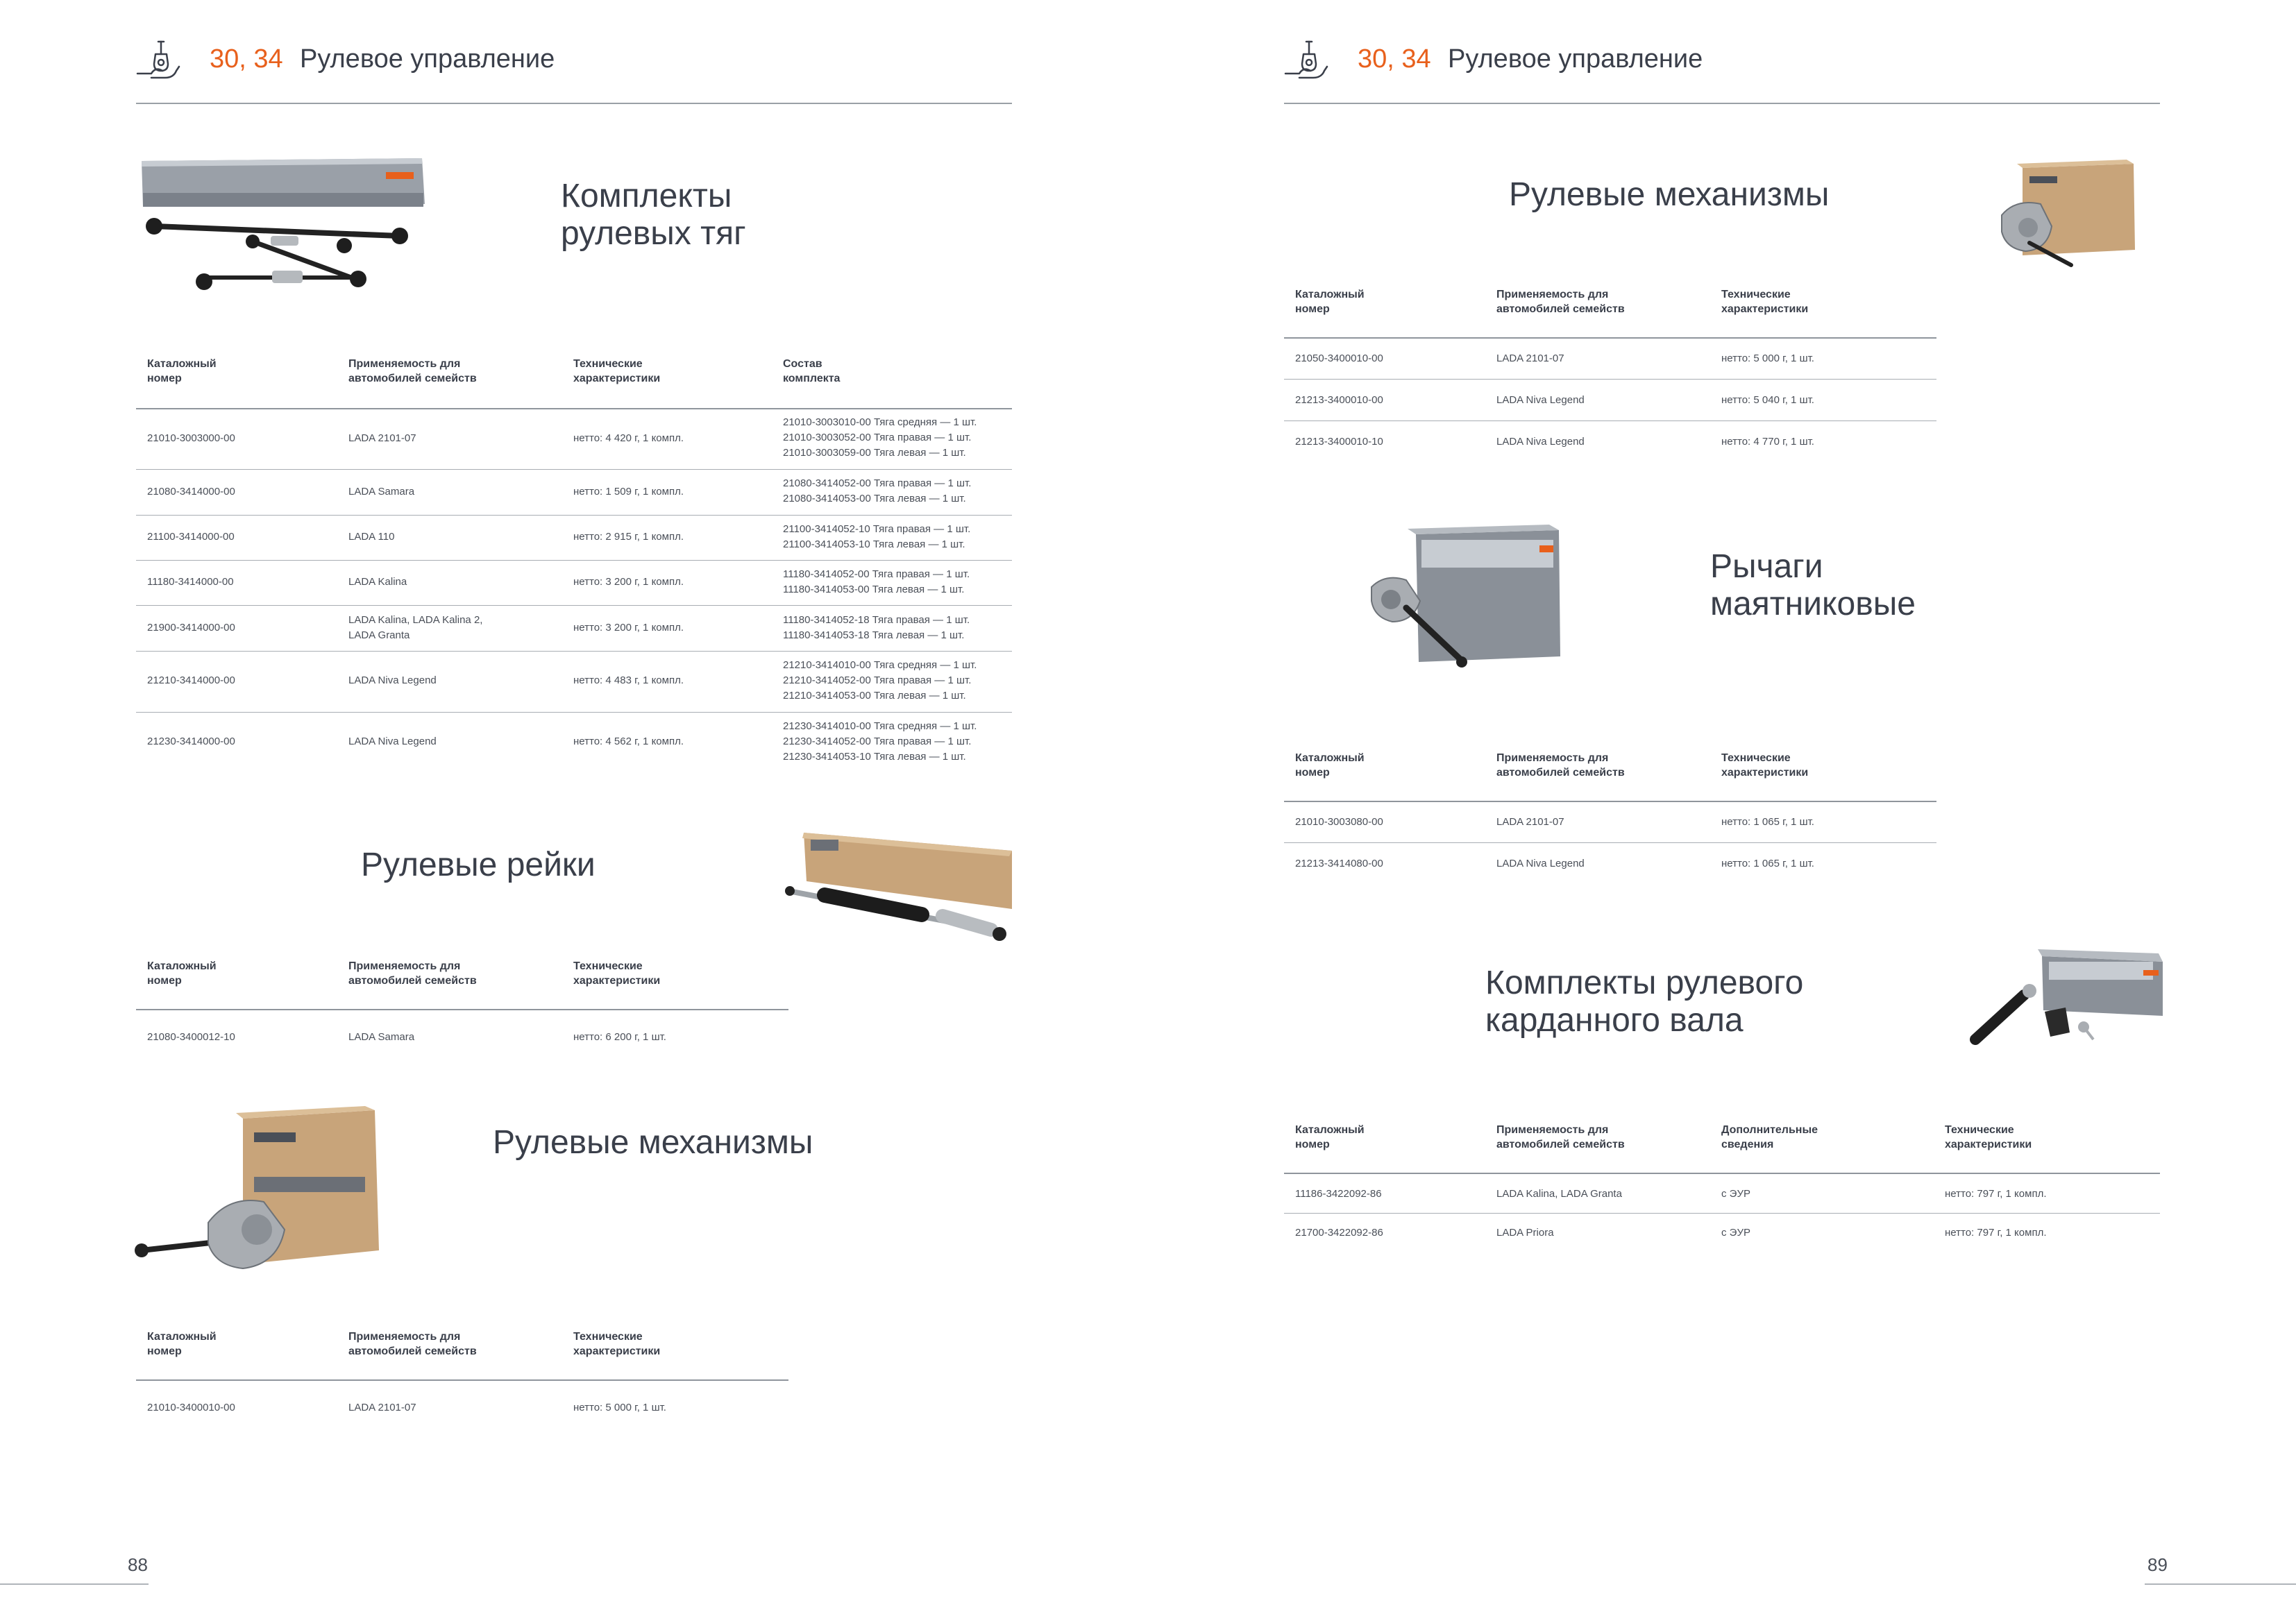 This screenshot has height=1623, width=2296. What do you see at coordinates (2068, 214) in the screenshot?
I see `steering-gear-product-image` at bounding box center [2068, 214].